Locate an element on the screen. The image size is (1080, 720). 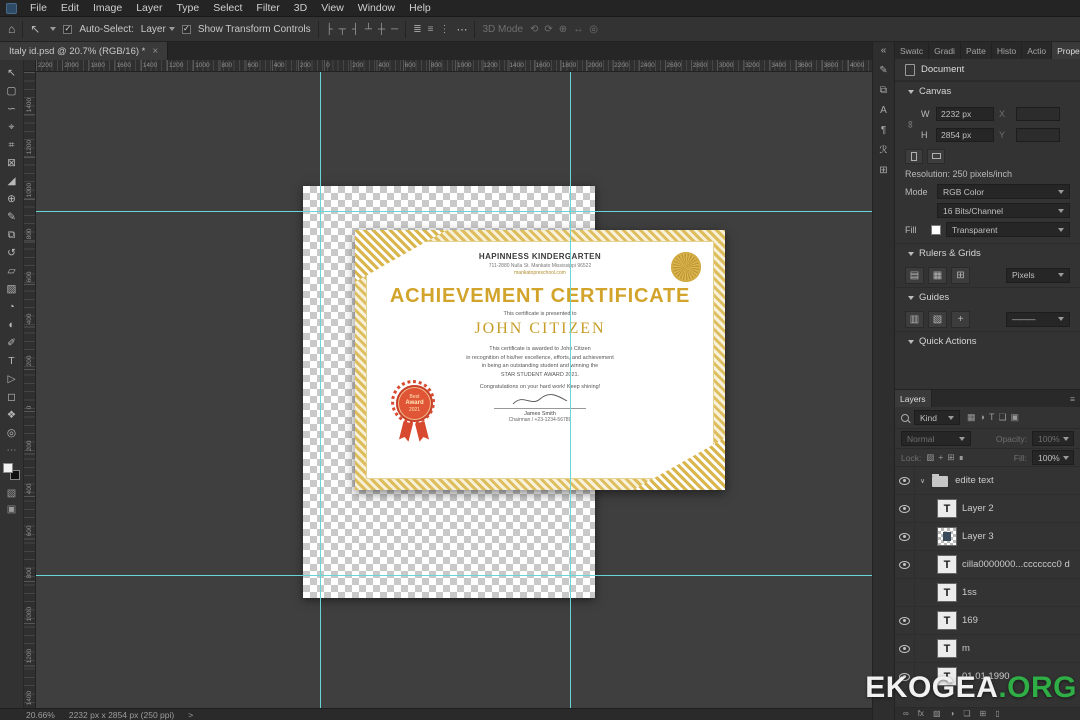
menu-item: Filter is located at coordinates (267, 8).